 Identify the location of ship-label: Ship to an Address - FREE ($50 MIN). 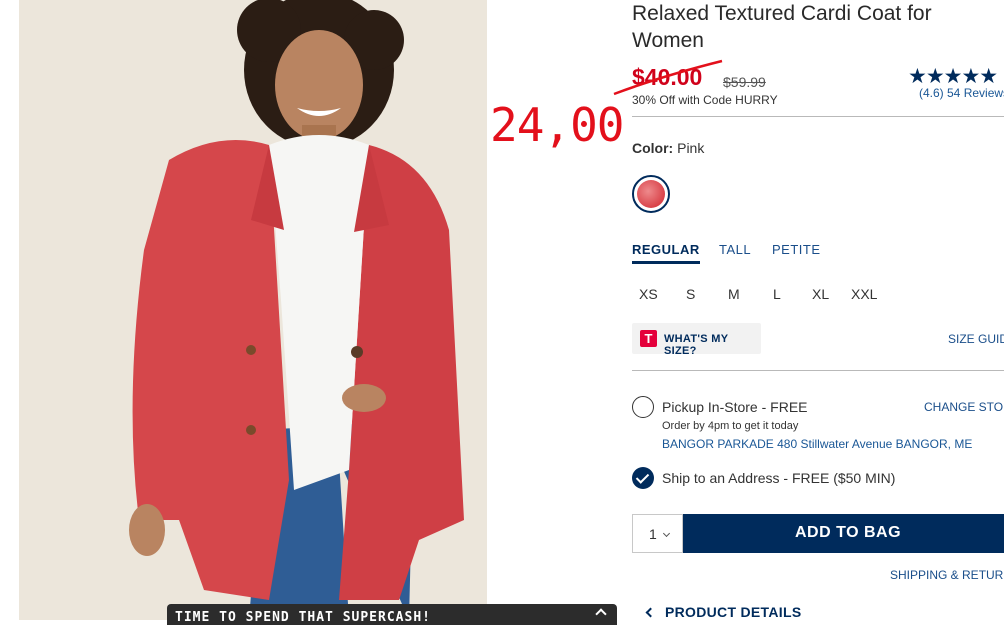
(778, 478).